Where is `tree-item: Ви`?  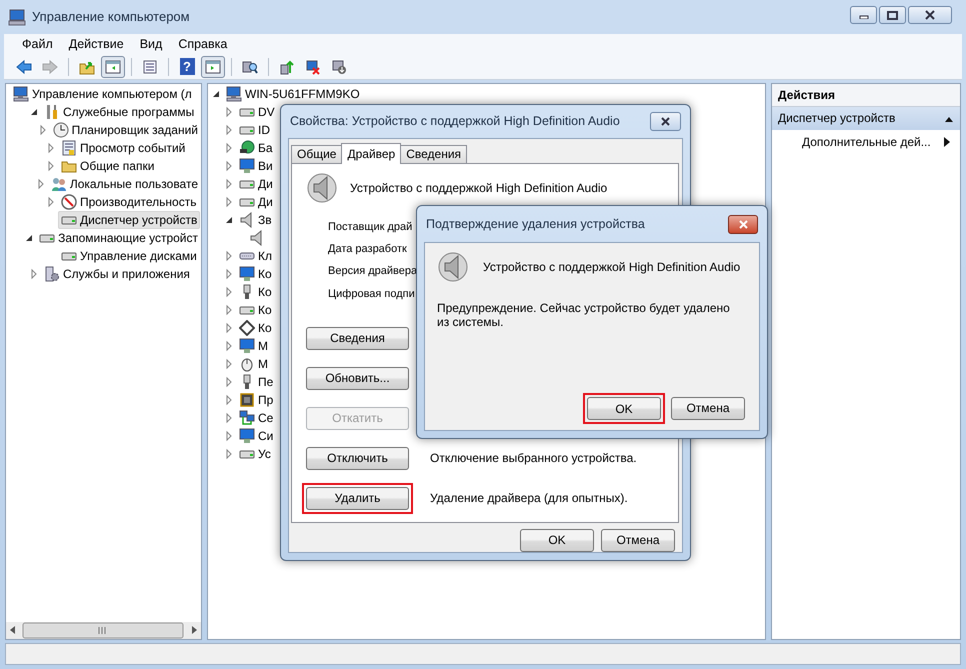 tree-item: Ви is located at coordinates (256, 166).